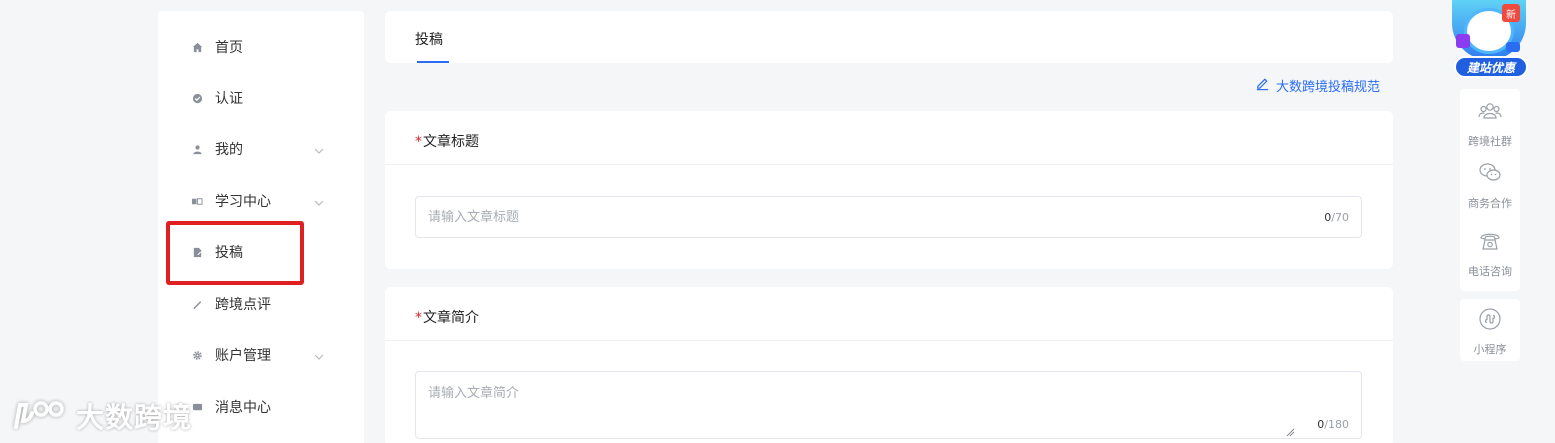 The image size is (1555, 443). What do you see at coordinates (1489, 41) in the screenshot?
I see `site-building-promo: 新 建站优惠` at bounding box center [1489, 41].